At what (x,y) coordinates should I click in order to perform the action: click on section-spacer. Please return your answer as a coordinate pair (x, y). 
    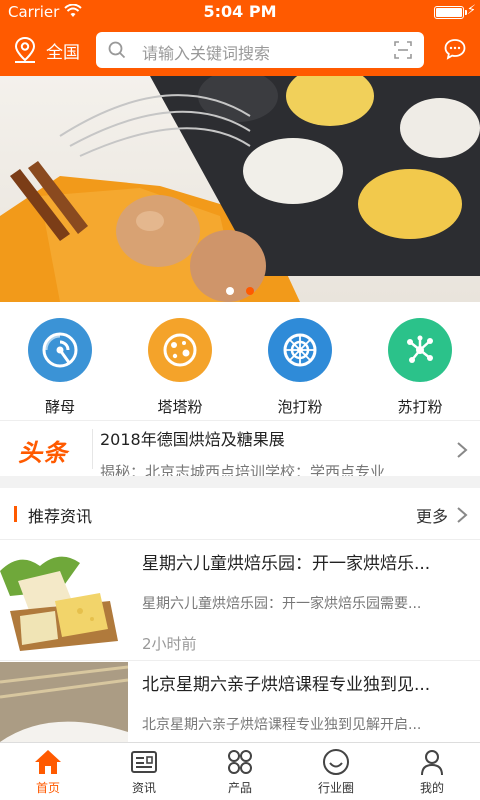
    Looking at the image, I should click on (240, 482).